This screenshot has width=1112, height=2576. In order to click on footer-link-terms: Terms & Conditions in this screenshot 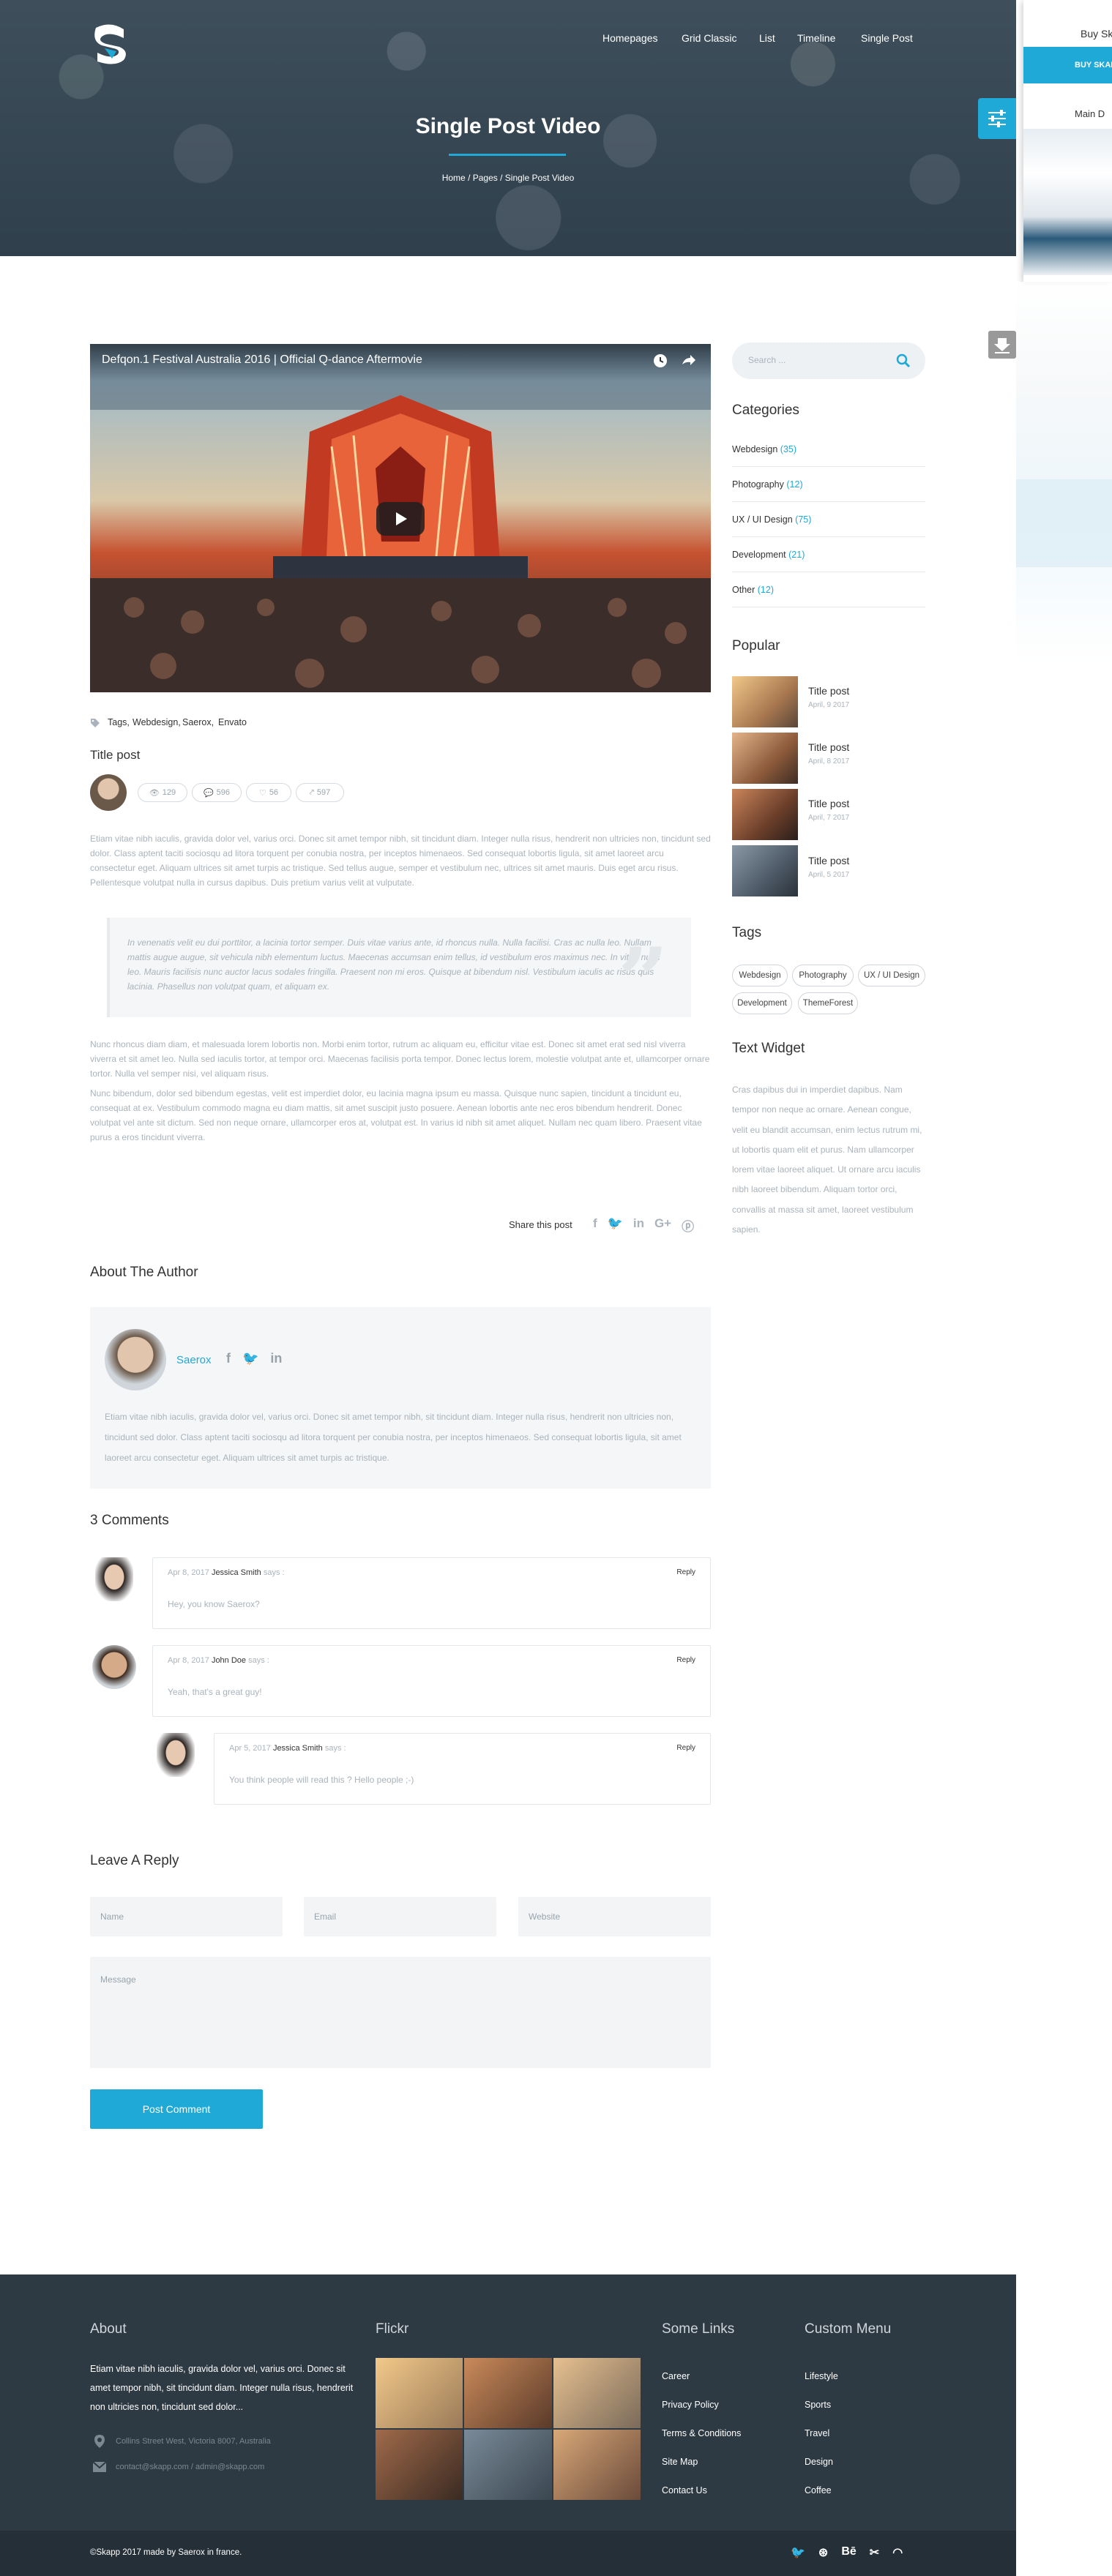, I will do `click(702, 2433)`.